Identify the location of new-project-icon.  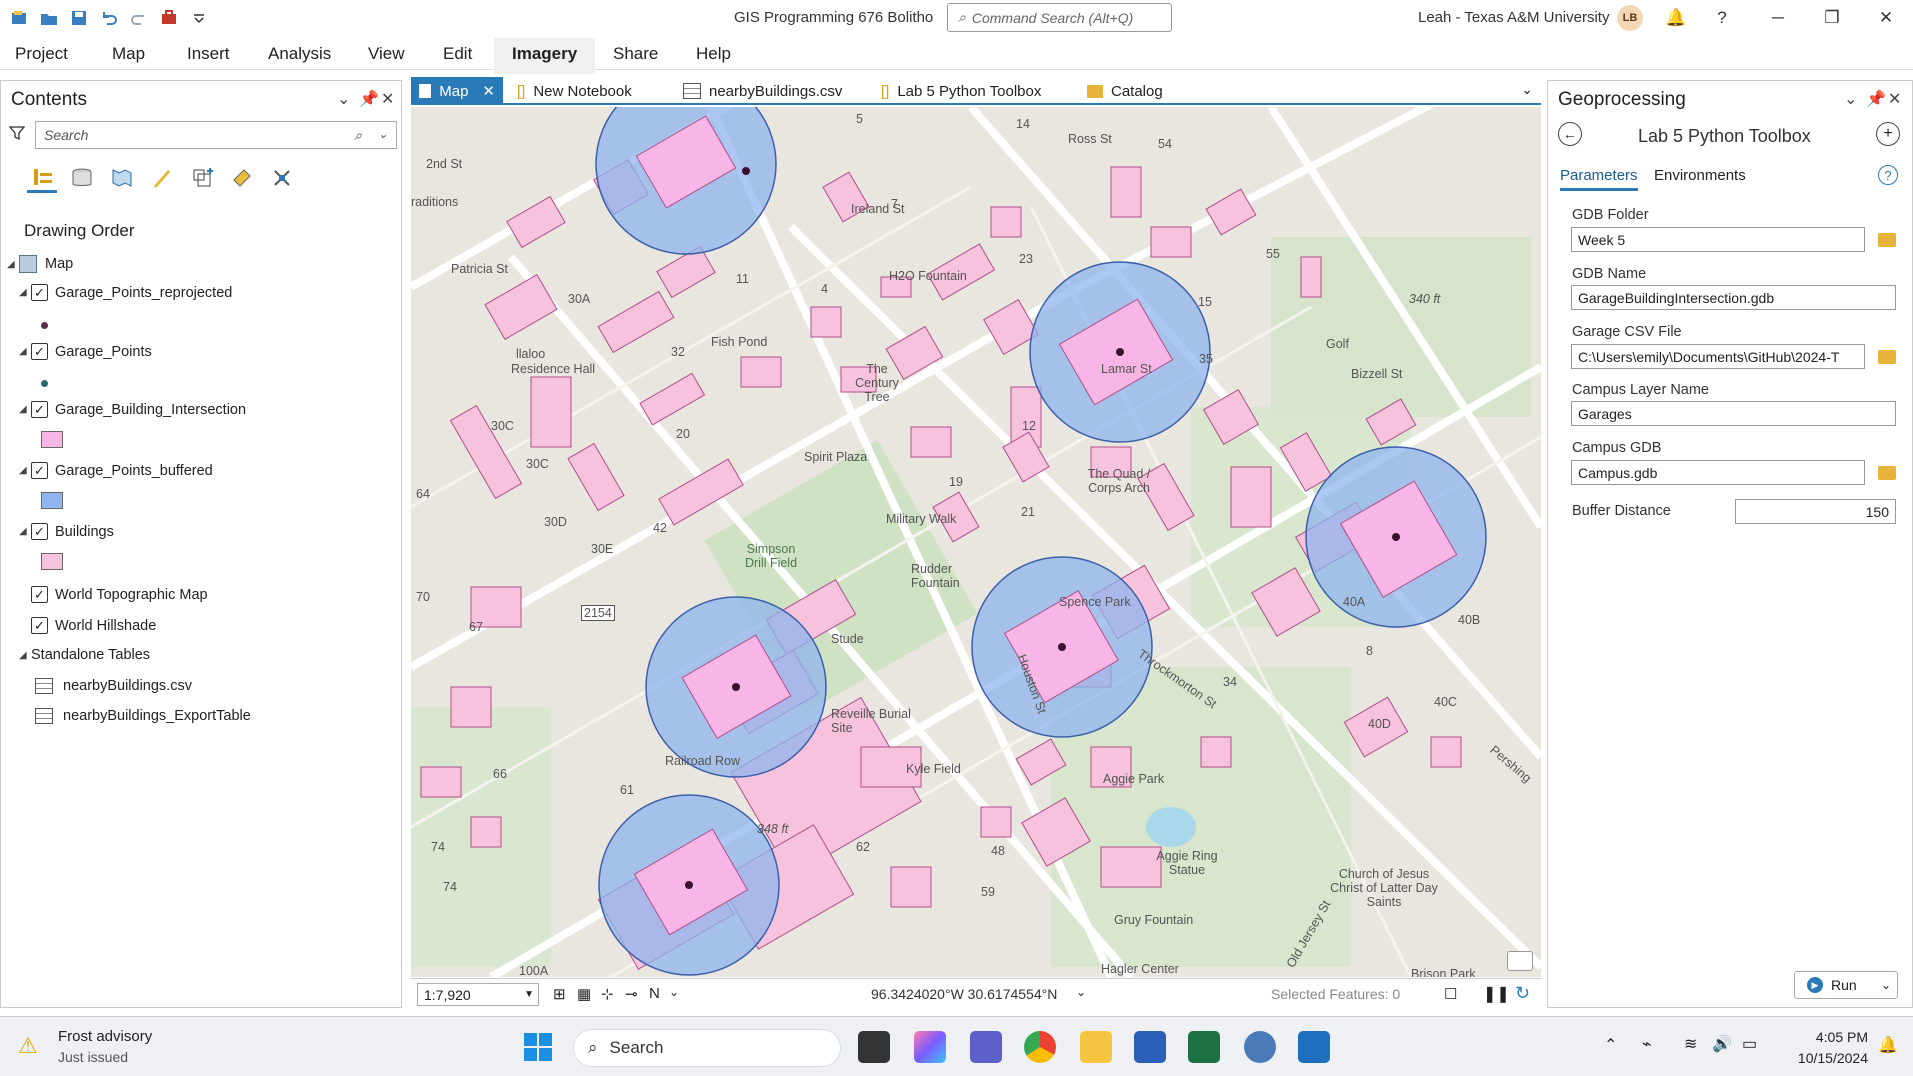
(19, 18).